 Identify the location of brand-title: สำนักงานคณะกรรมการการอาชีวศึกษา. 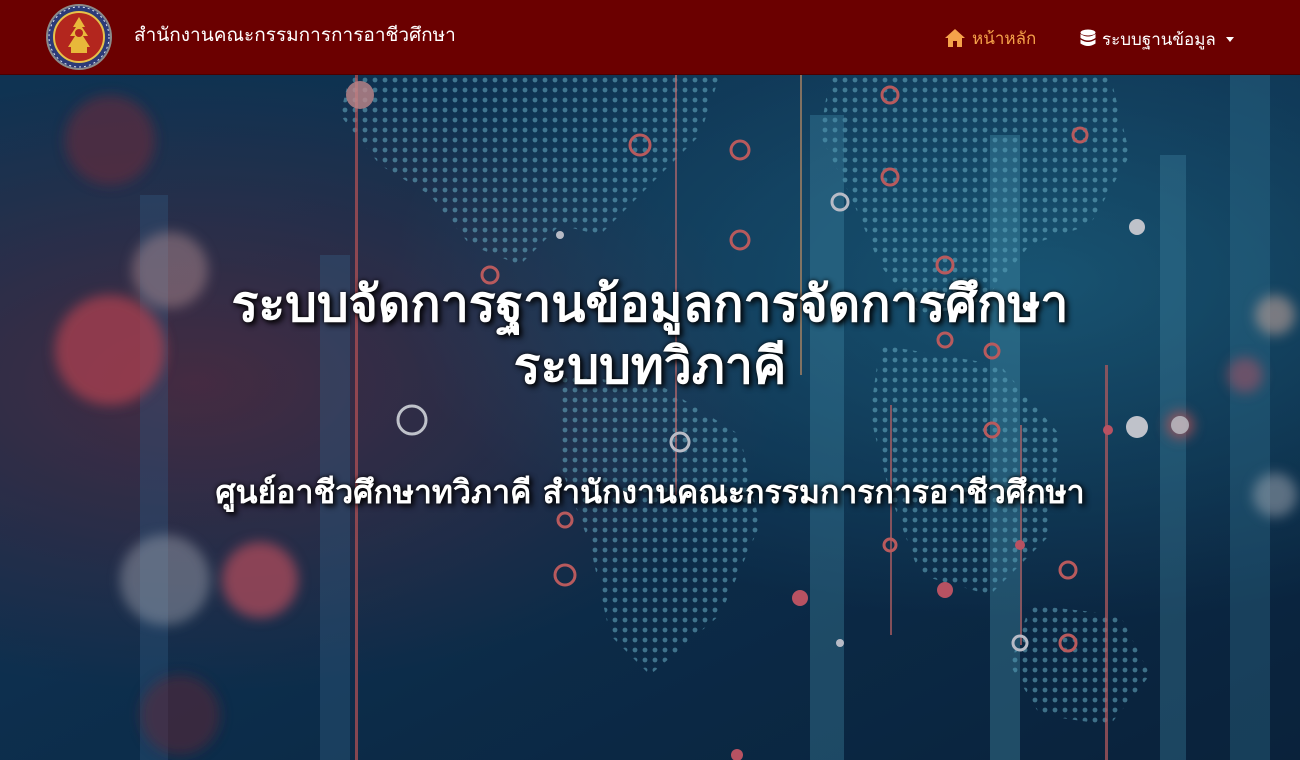
(295, 35).